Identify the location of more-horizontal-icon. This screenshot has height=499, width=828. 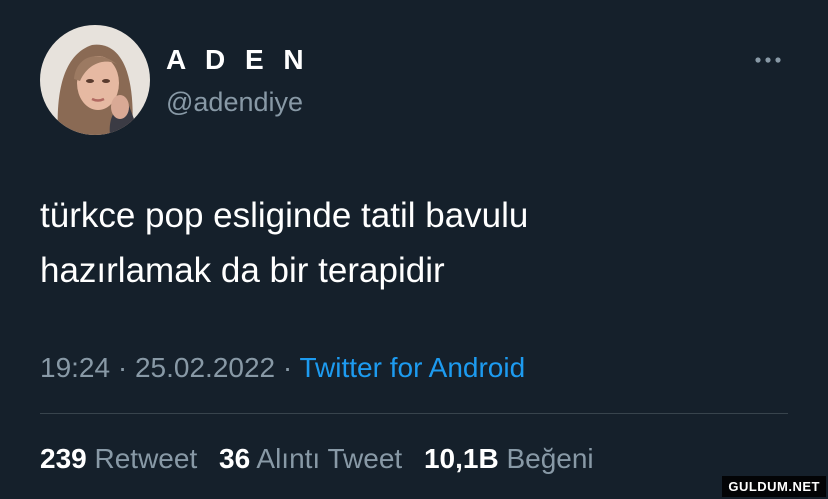
(770, 60).